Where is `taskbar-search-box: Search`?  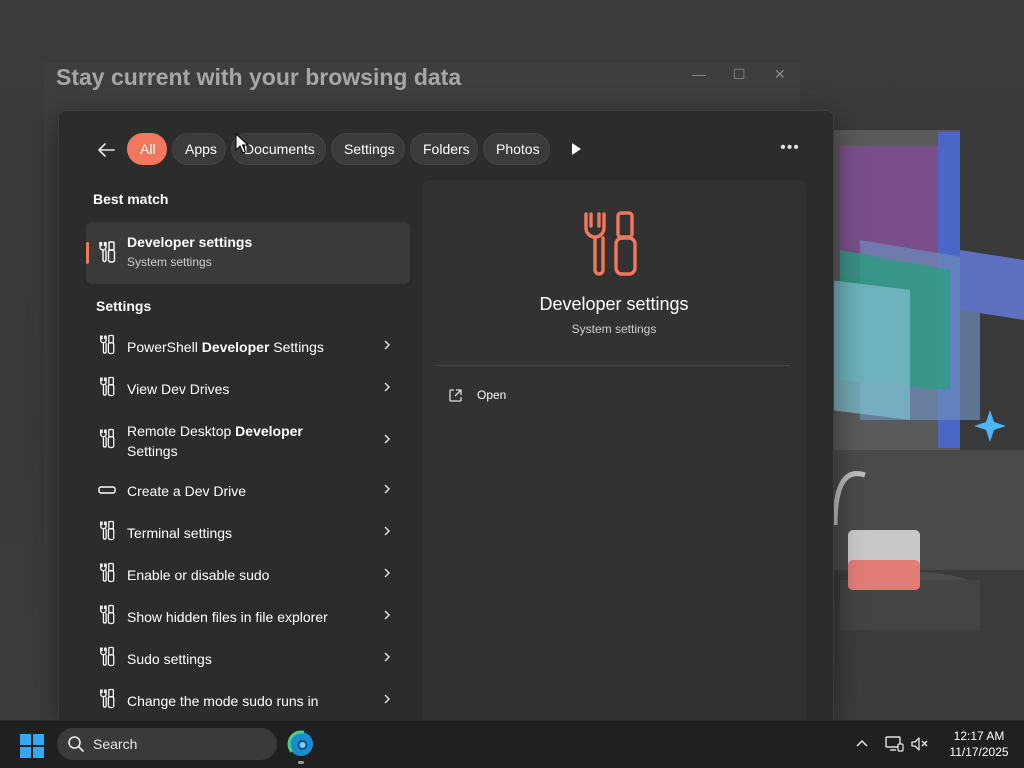 taskbar-search-box: Search is located at coordinates (167, 744).